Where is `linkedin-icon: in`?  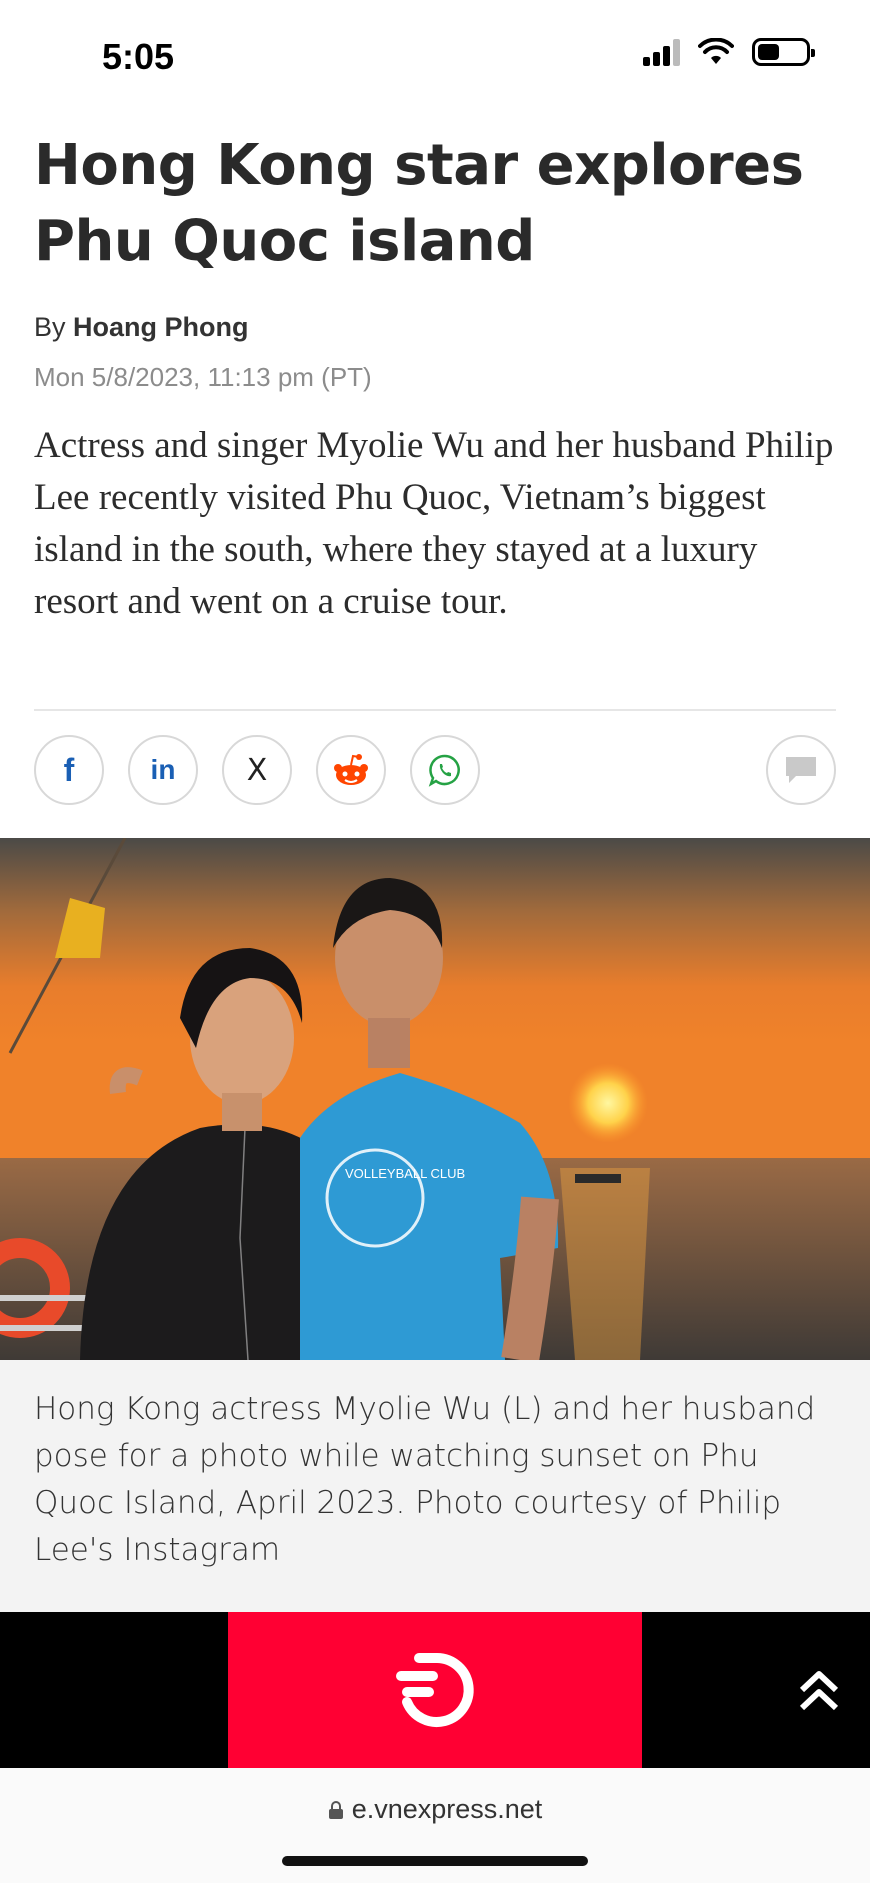
linkedin-icon: in is located at coordinates (163, 769).